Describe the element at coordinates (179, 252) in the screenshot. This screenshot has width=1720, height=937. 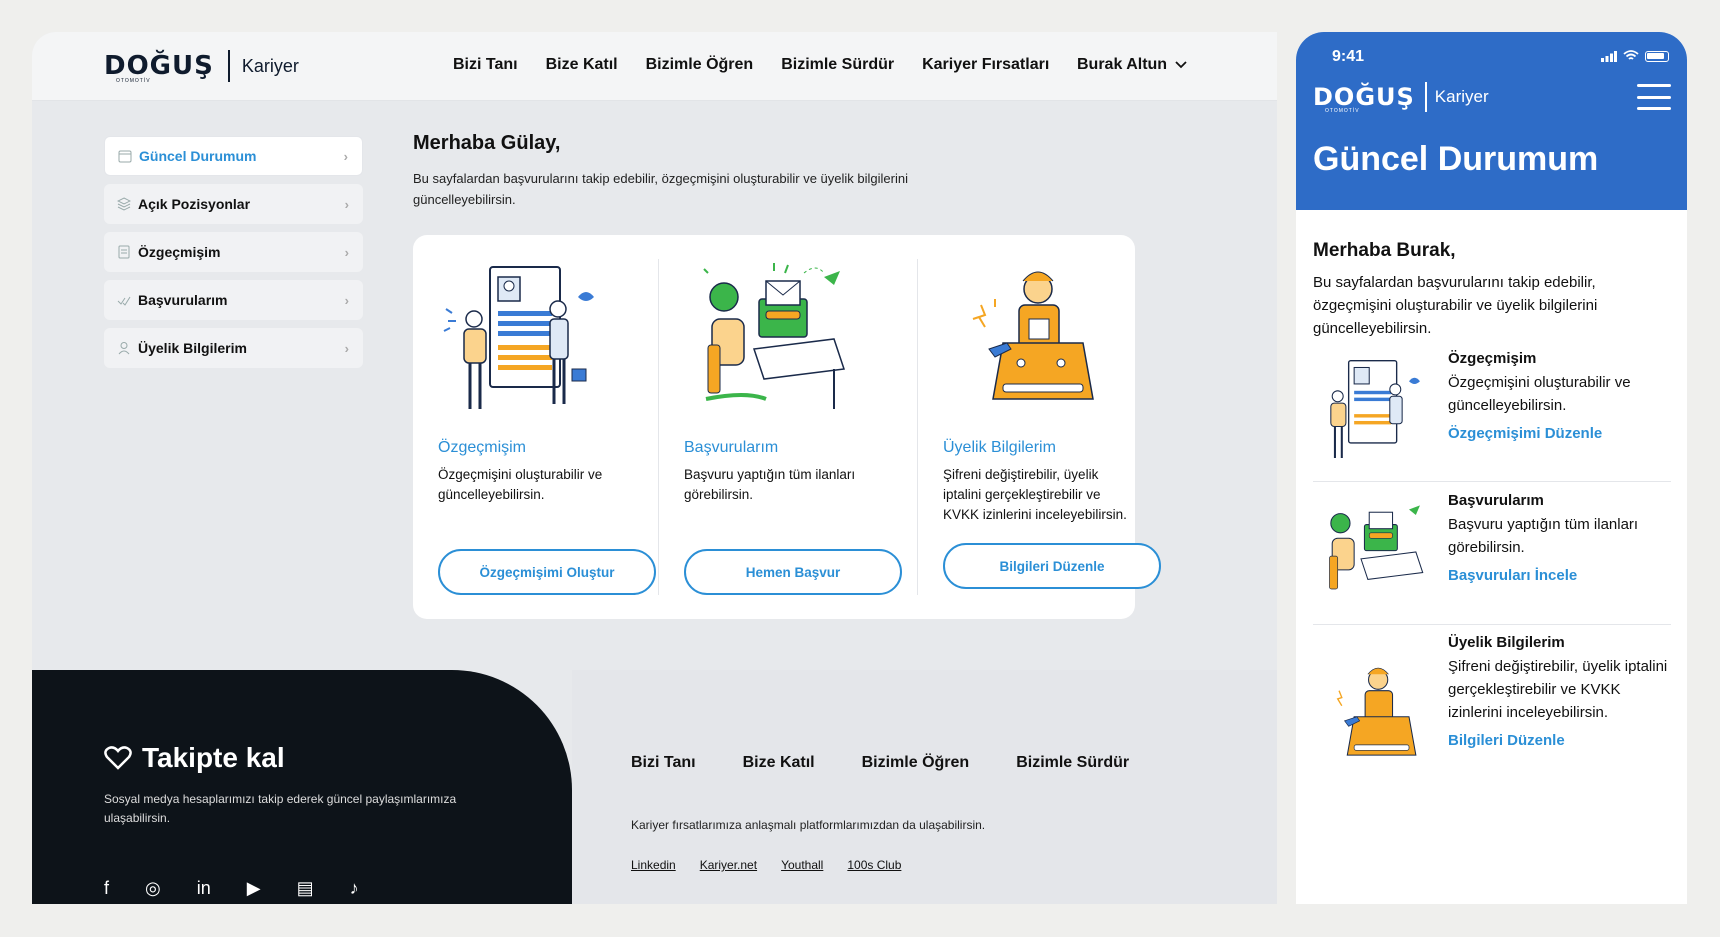
I see `sidebar-item-label: Özgeçmişim` at that location.